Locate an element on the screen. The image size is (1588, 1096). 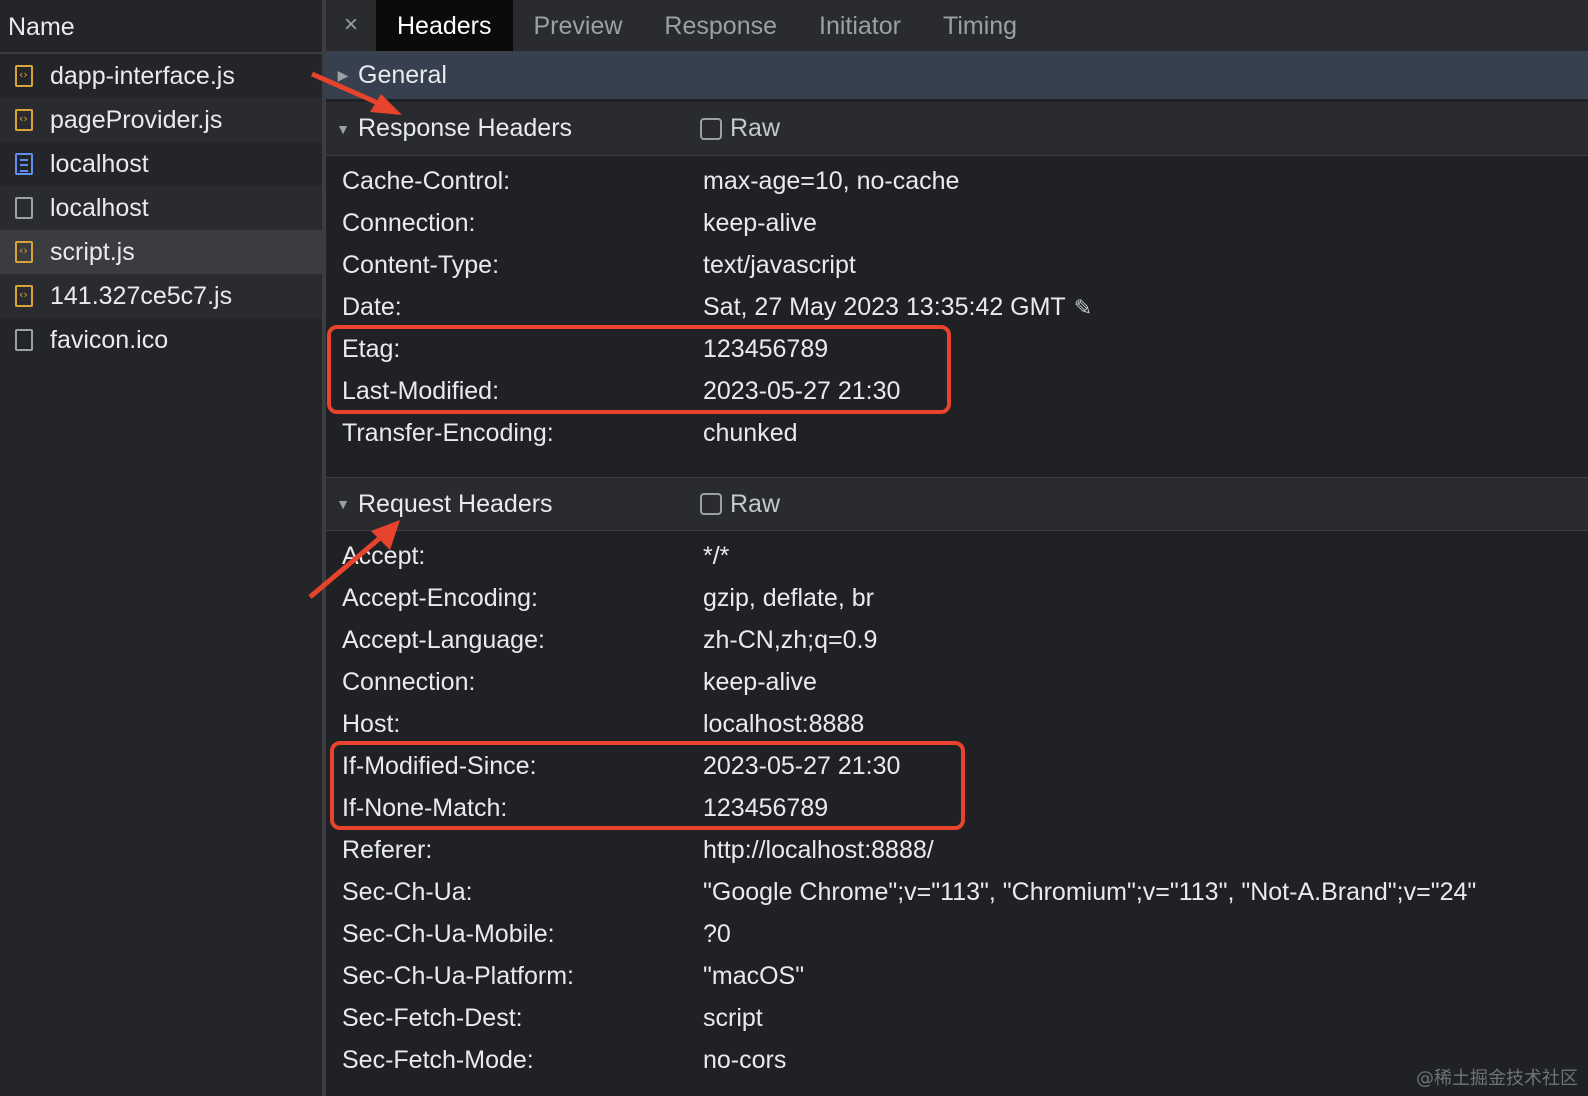
watermark: @稀土掘金技术社区 is located at coordinates (1497, 1078).